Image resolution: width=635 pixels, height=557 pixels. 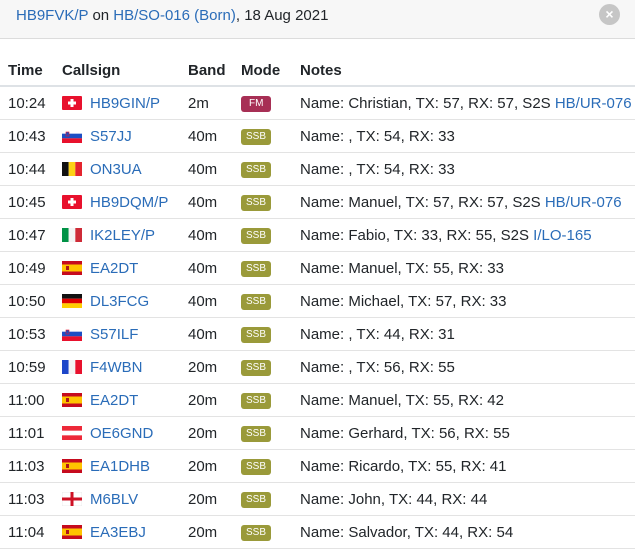 I want to click on qso-time: 10:53, so click(x=31, y=334).